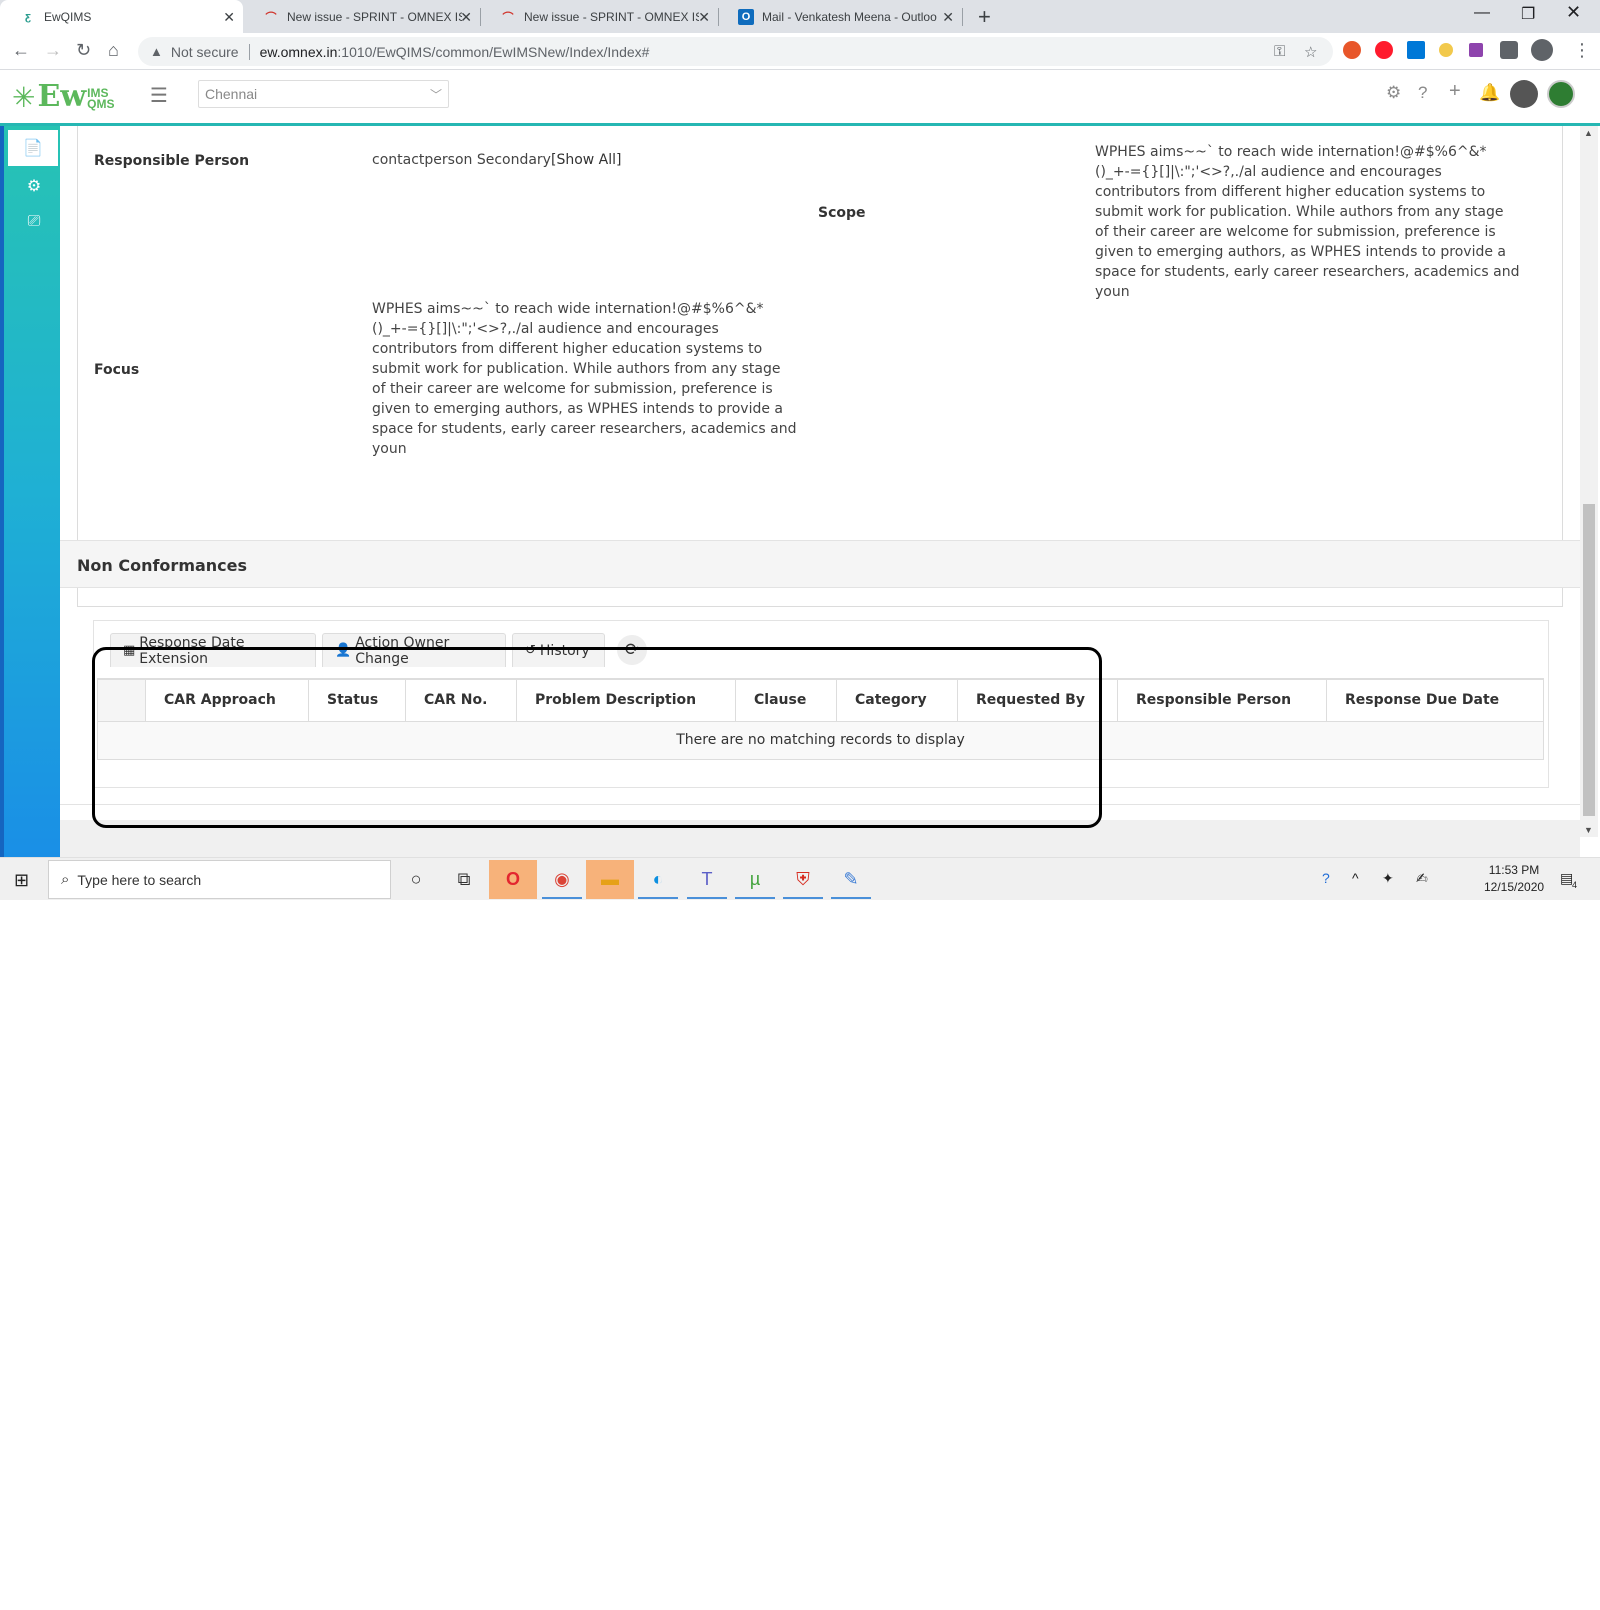 Image resolution: width=1600 pixels, height=1610 pixels. I want to click on tab-jira-1: ⌒ New issue - SPRINT - OMNEX ISS ✕, so click(361, 16).